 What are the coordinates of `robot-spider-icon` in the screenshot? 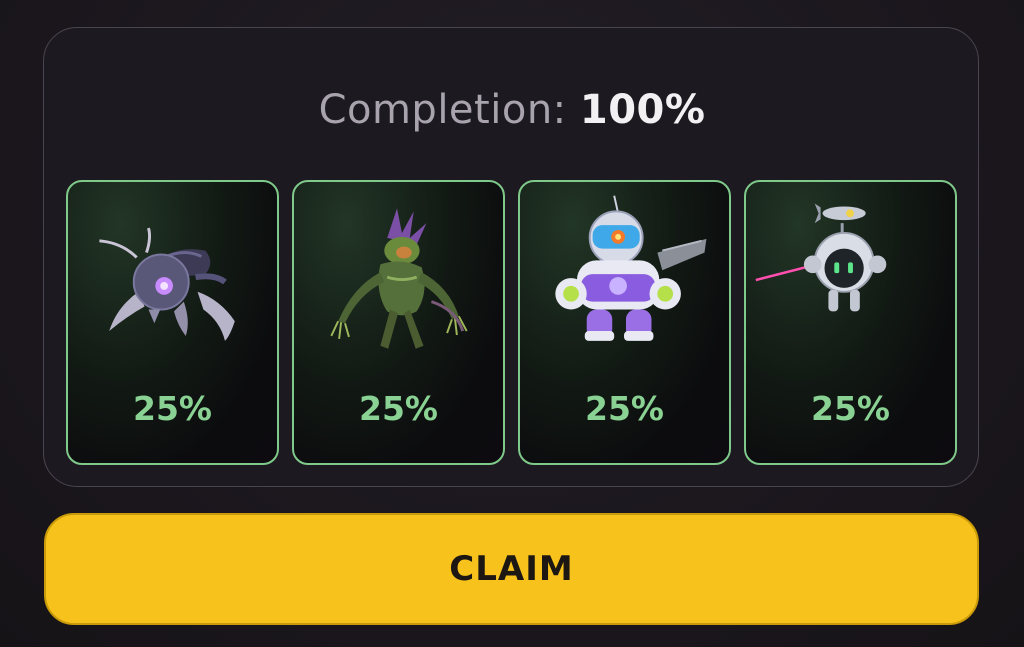 It's located at (167, 284).